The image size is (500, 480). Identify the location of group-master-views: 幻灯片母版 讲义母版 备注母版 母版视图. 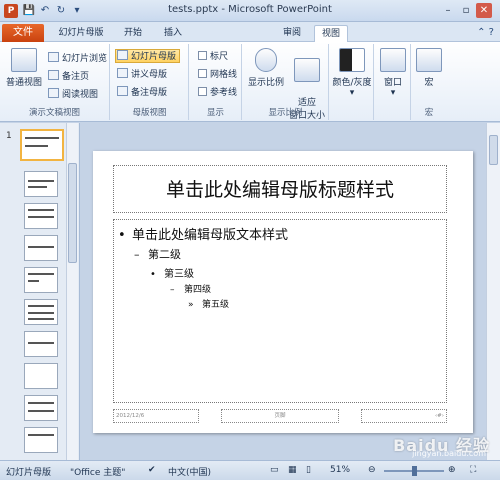
(150, 82).